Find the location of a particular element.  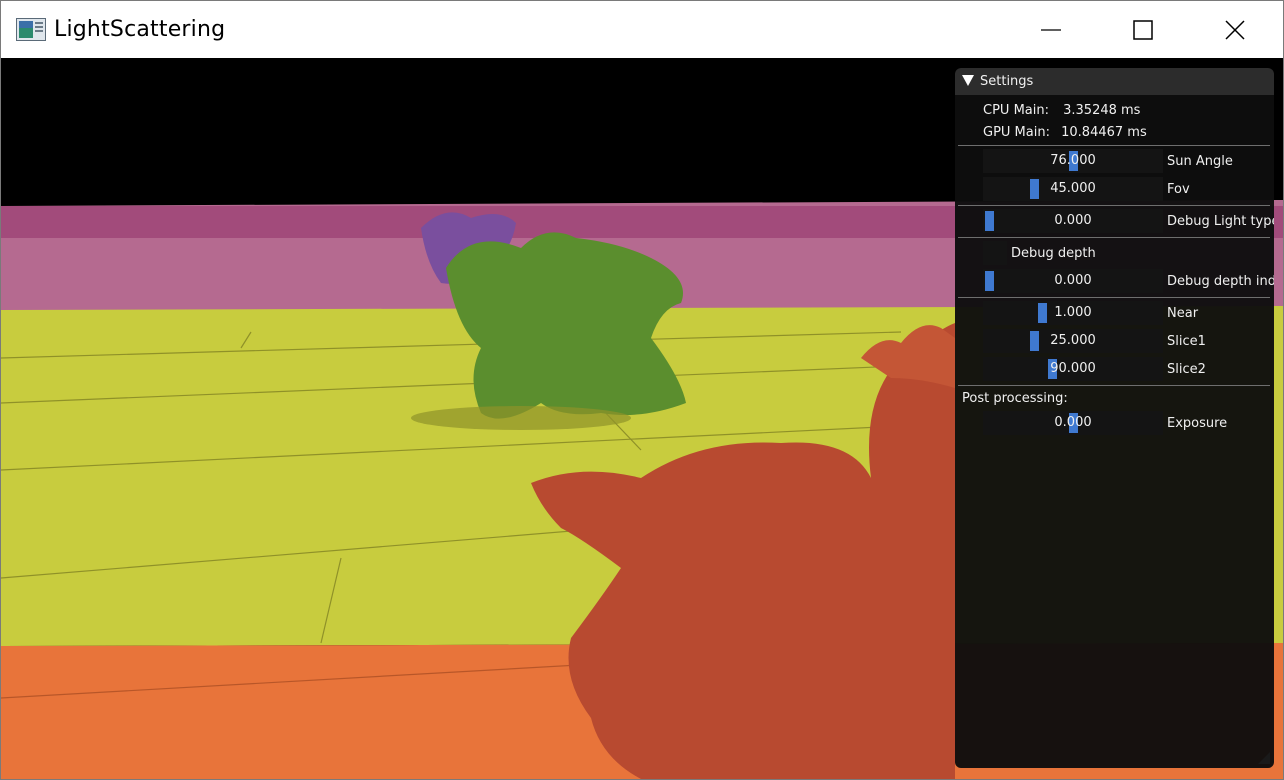

debug-depth-label: Debug depth is located at coordinates (1053, 253).